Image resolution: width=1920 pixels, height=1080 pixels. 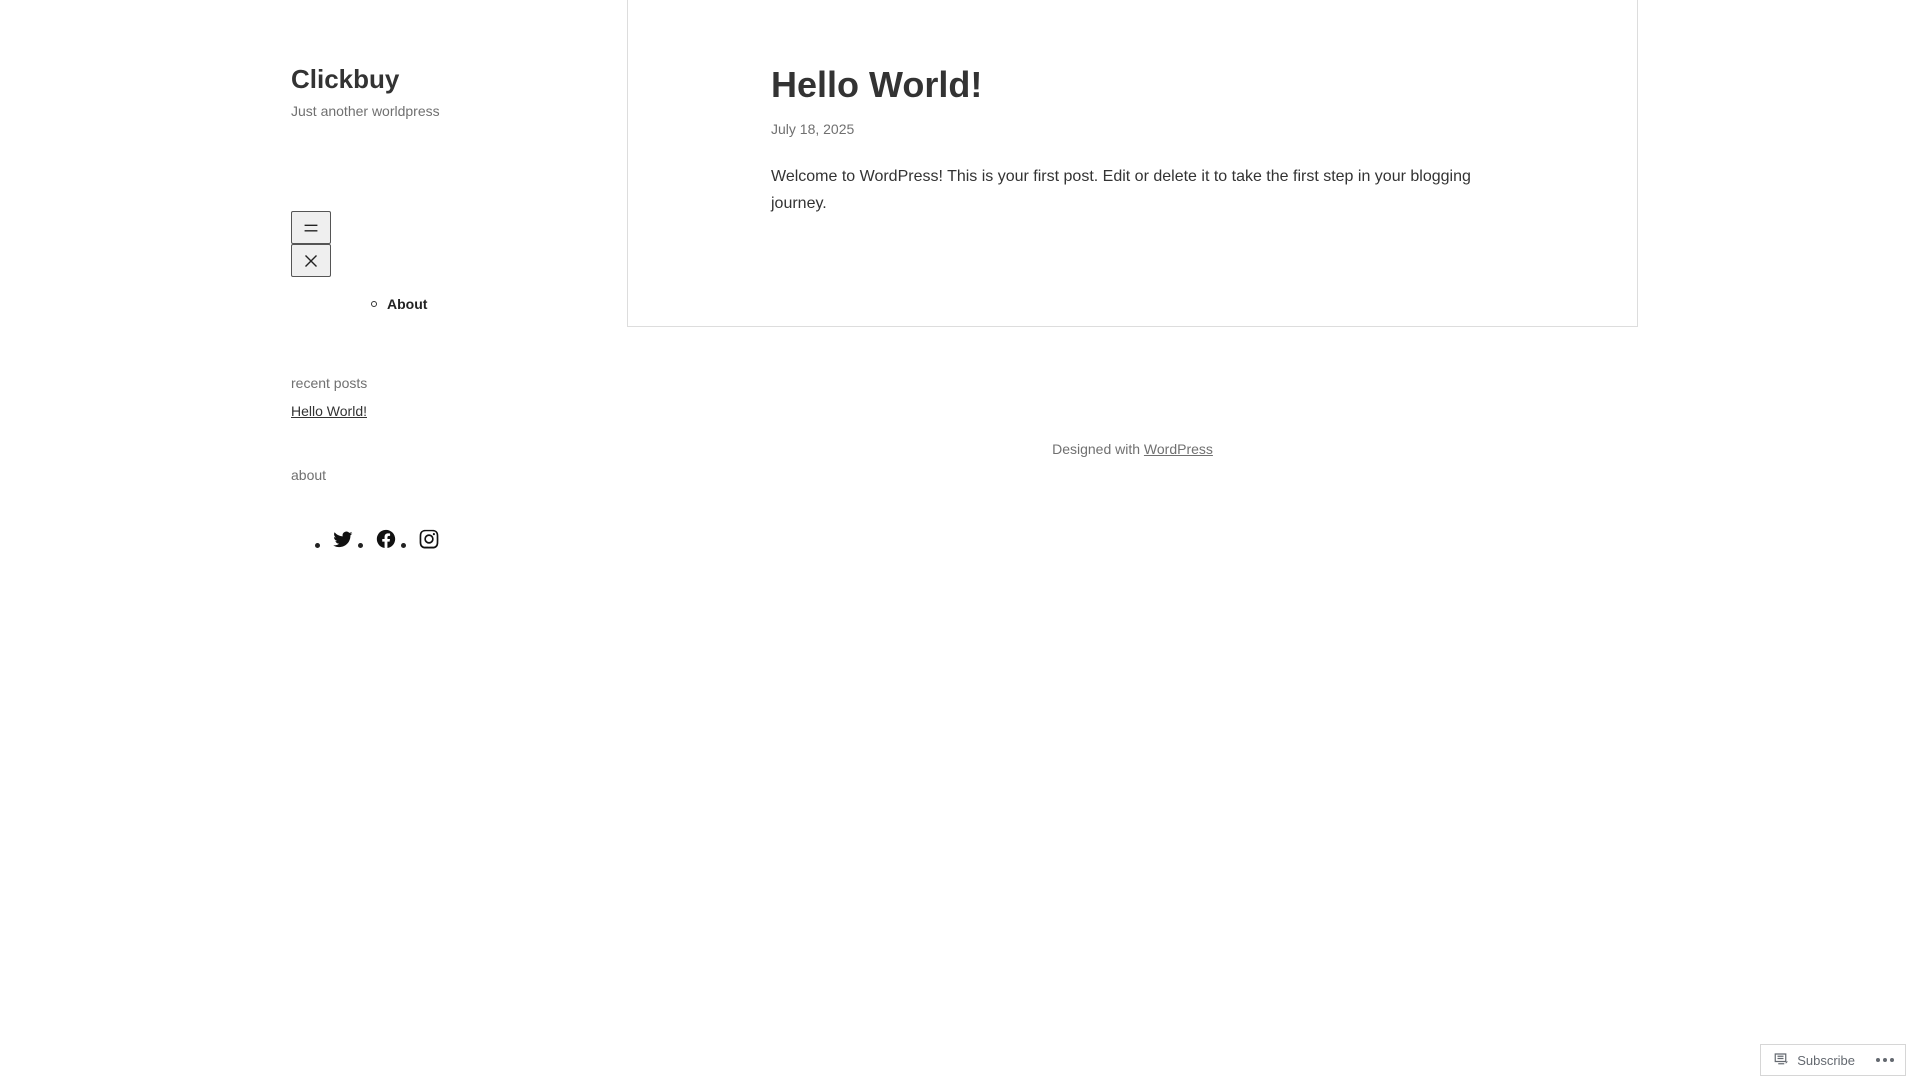 What do you see at coordinates (407, 304) in the screenshot?
I see `nav-link-about: About` at bounding box center [407, 304].